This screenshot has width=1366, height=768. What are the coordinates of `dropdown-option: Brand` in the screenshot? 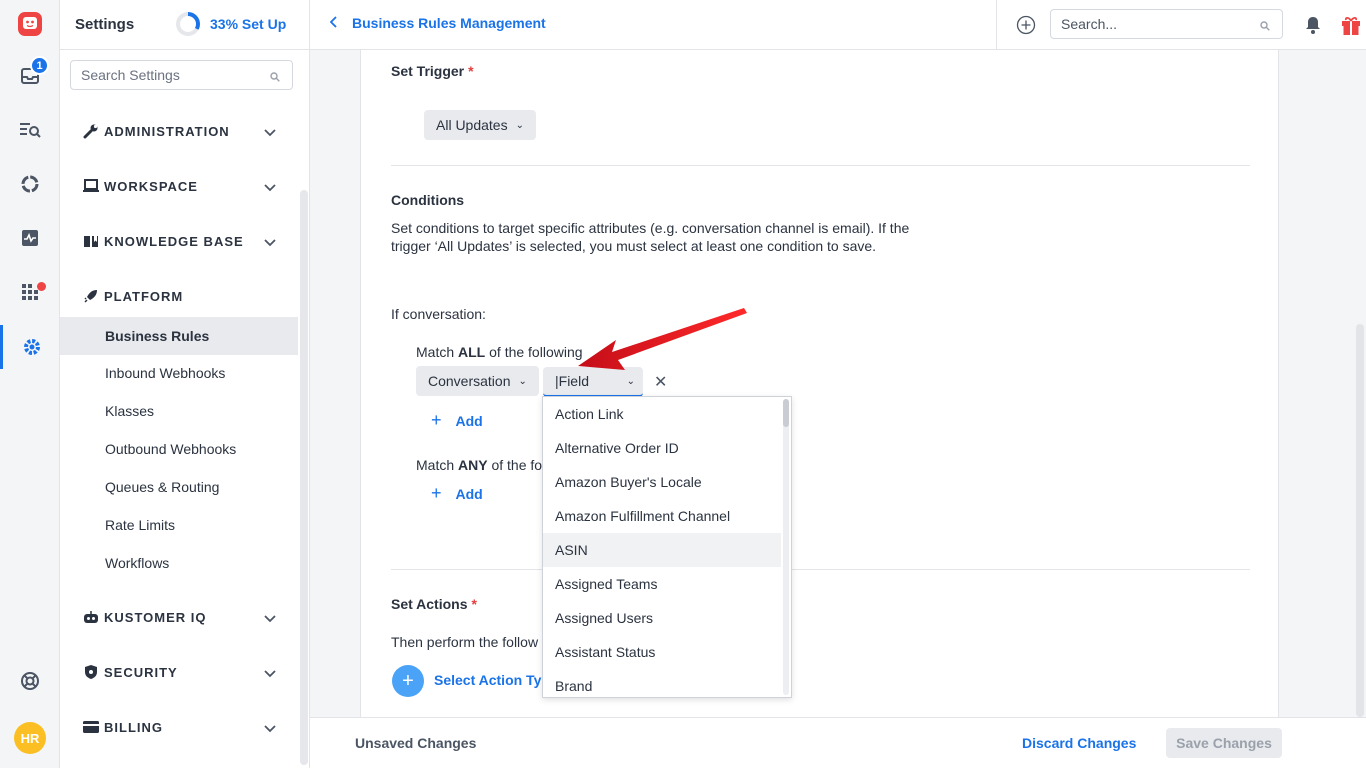 It's located at (662, 683).